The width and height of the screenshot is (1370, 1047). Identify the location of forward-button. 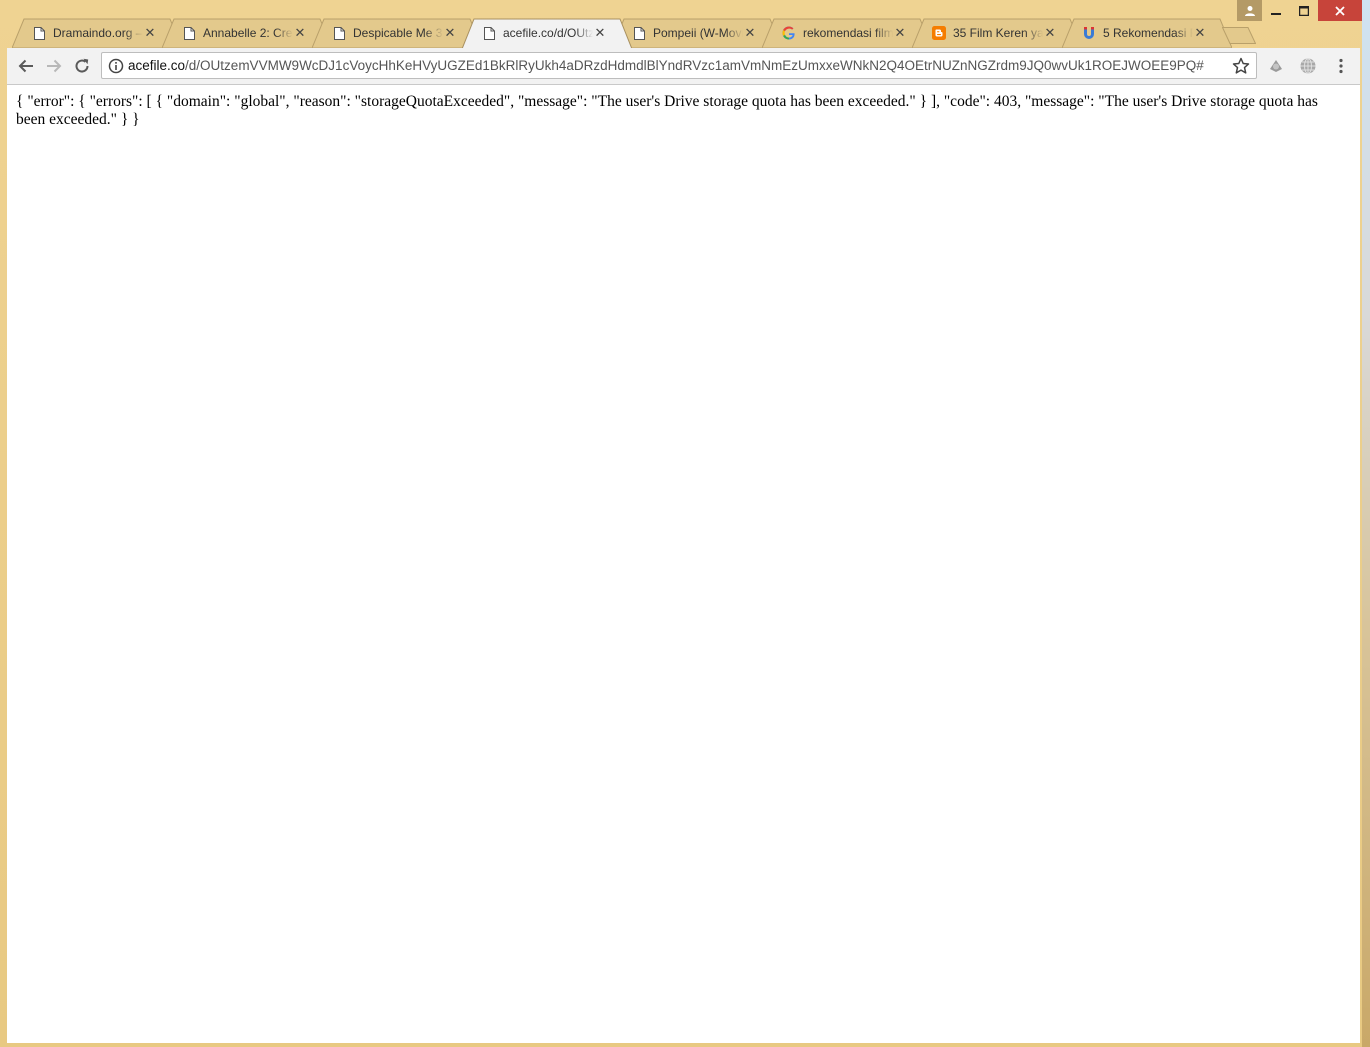
(54, 66).